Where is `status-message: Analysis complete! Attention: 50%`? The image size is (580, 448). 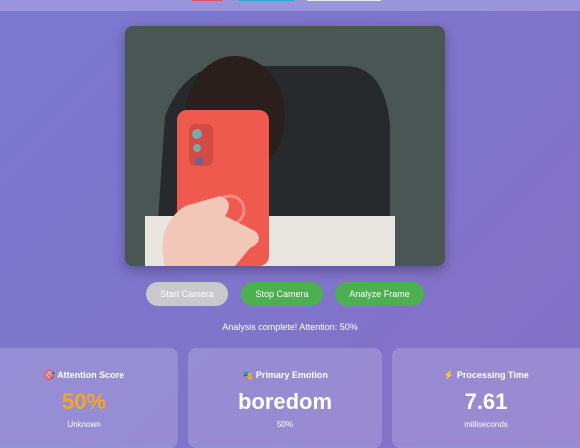
status-message: Analysis complete! Attention: 50% is located at coordinates (290, 327).